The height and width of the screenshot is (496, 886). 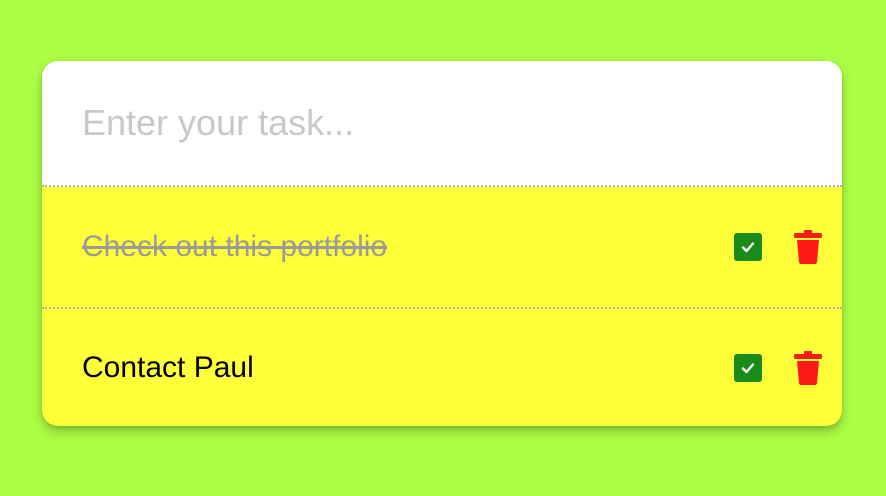 I want to click on task-input, so click(x=432, y=123).